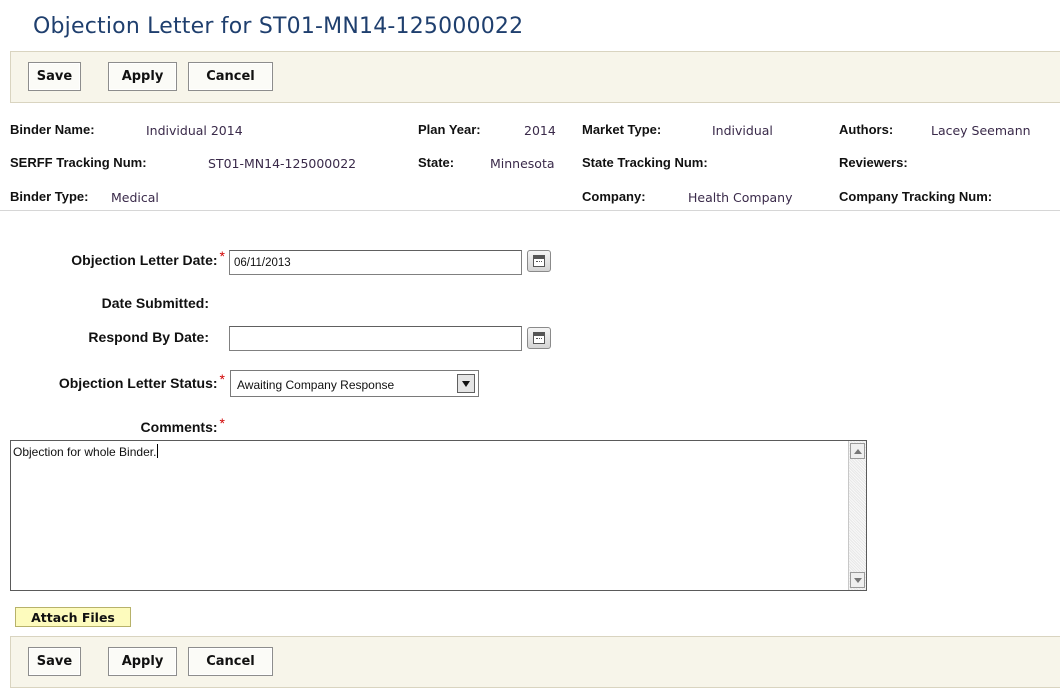 The height and width of the screenshot is (689, 1060). Describe the element at coordinates (535, 77) in the screenshot. I see `top-toolbar: Save Apply Cancel` at that location.